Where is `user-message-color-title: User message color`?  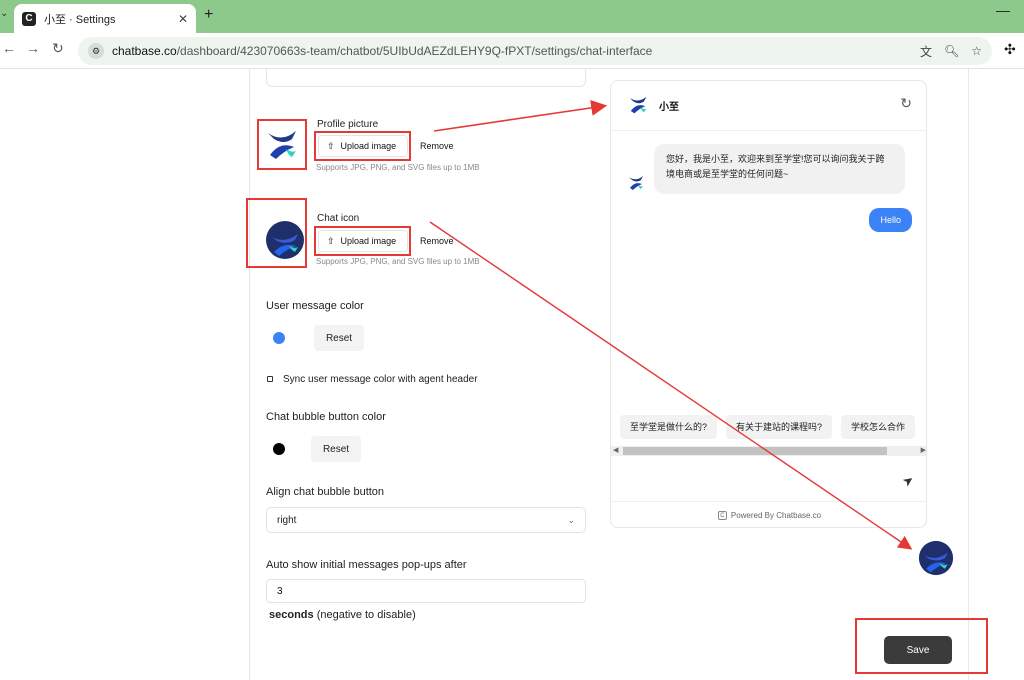 user-message-color-title: User message color is located at coordinates (315, 306).